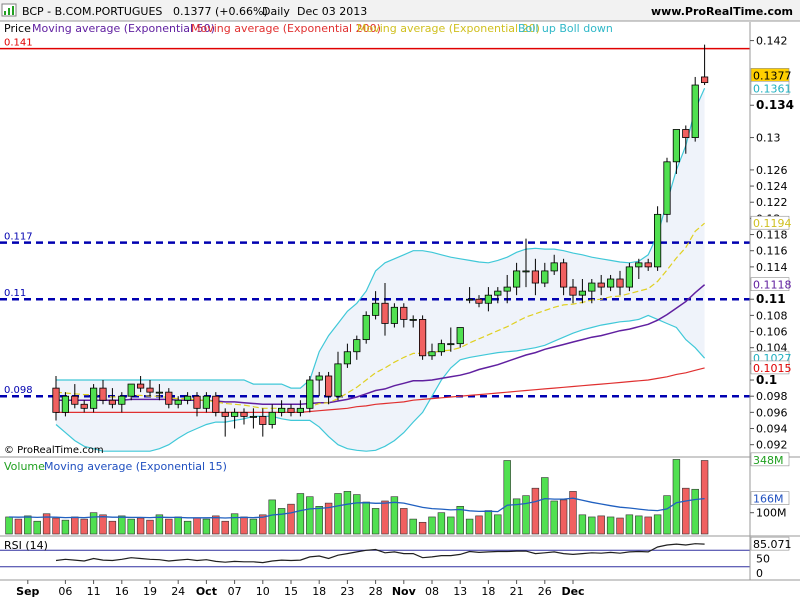 The width and height of the screenshot is (800, 600). Describe the element at coordinates (263, 591) in the screenshot. I see `time-label: 10` at that location.